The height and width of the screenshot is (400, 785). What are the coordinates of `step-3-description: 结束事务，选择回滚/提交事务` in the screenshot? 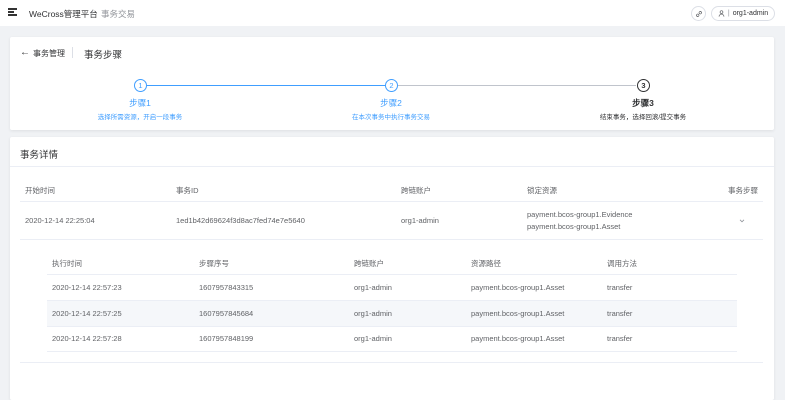 It's located at (643, 117).